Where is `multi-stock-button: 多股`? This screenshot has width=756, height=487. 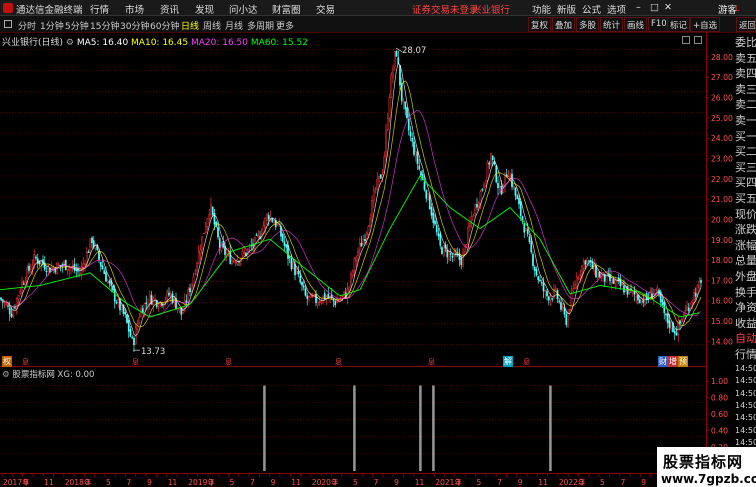 multi-stock-button: 多股 is located at coordinates (588, 24).